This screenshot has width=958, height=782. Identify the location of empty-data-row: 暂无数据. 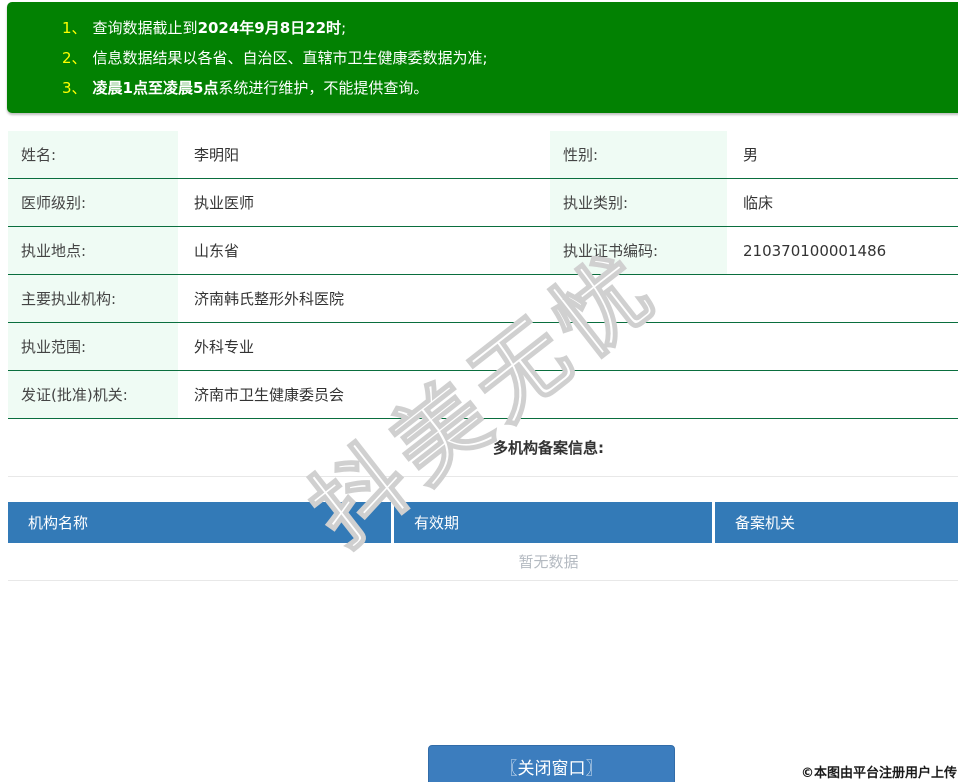
(483, 562).